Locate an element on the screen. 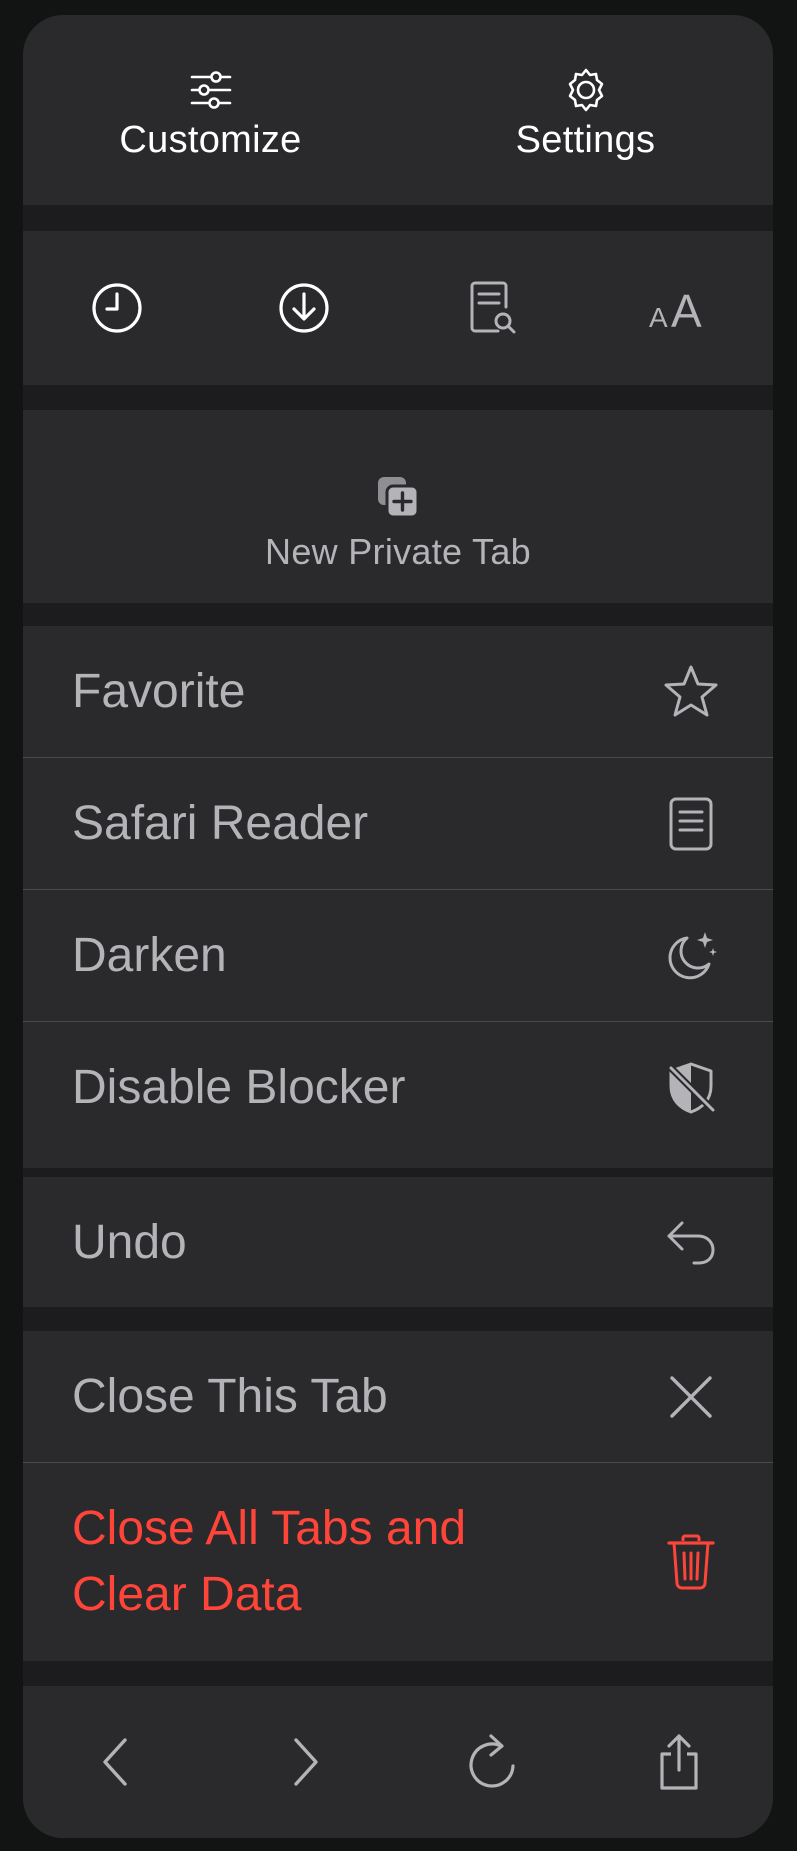 This screenshot has width=797, height=1851. undo-item: Undo is located at coordinates (398, 1242).